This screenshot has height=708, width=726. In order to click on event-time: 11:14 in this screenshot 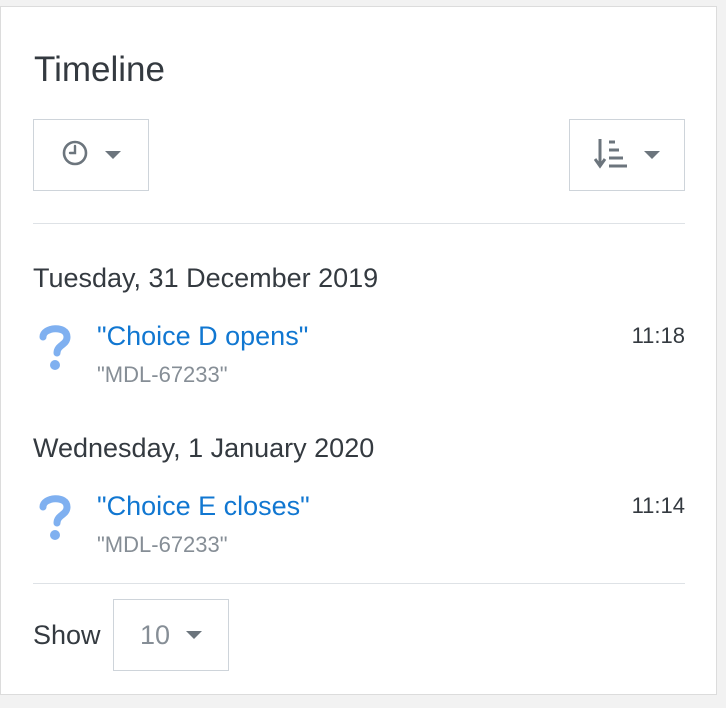, I will do `click(658, 505)`.